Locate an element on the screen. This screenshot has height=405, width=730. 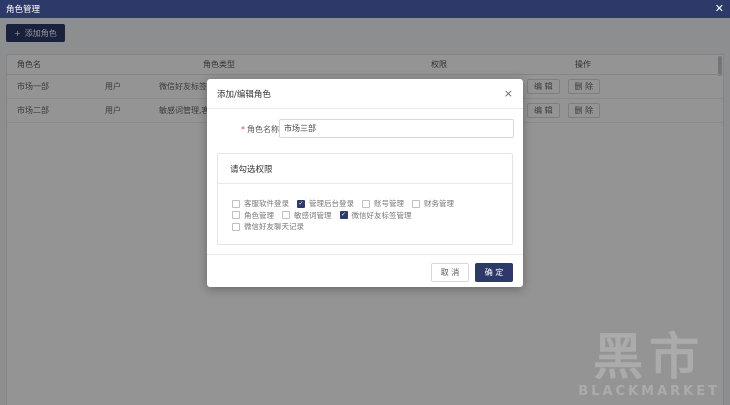
perm-checkbox: ✓ 管理后台登录 is located at coordinates (325, 203).